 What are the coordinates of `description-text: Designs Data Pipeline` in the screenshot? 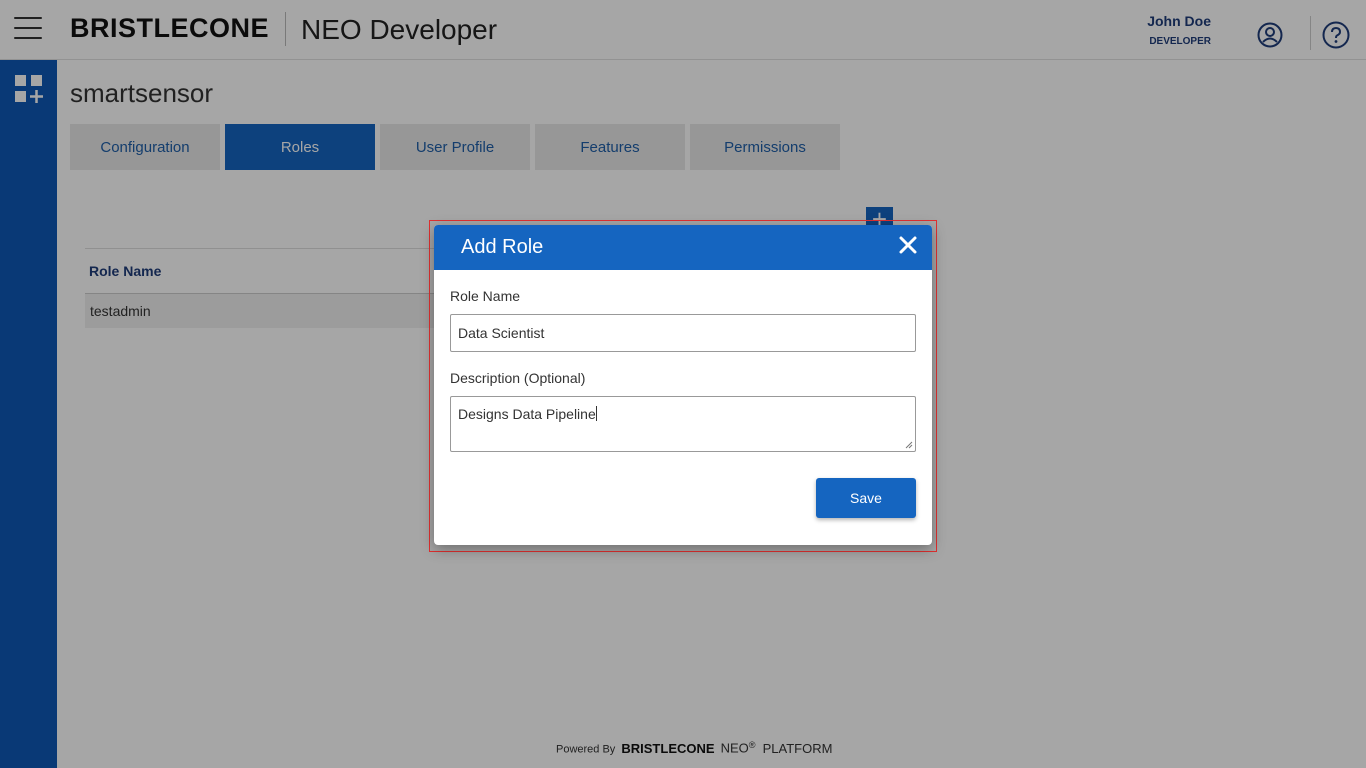 It's located at (527, 414).